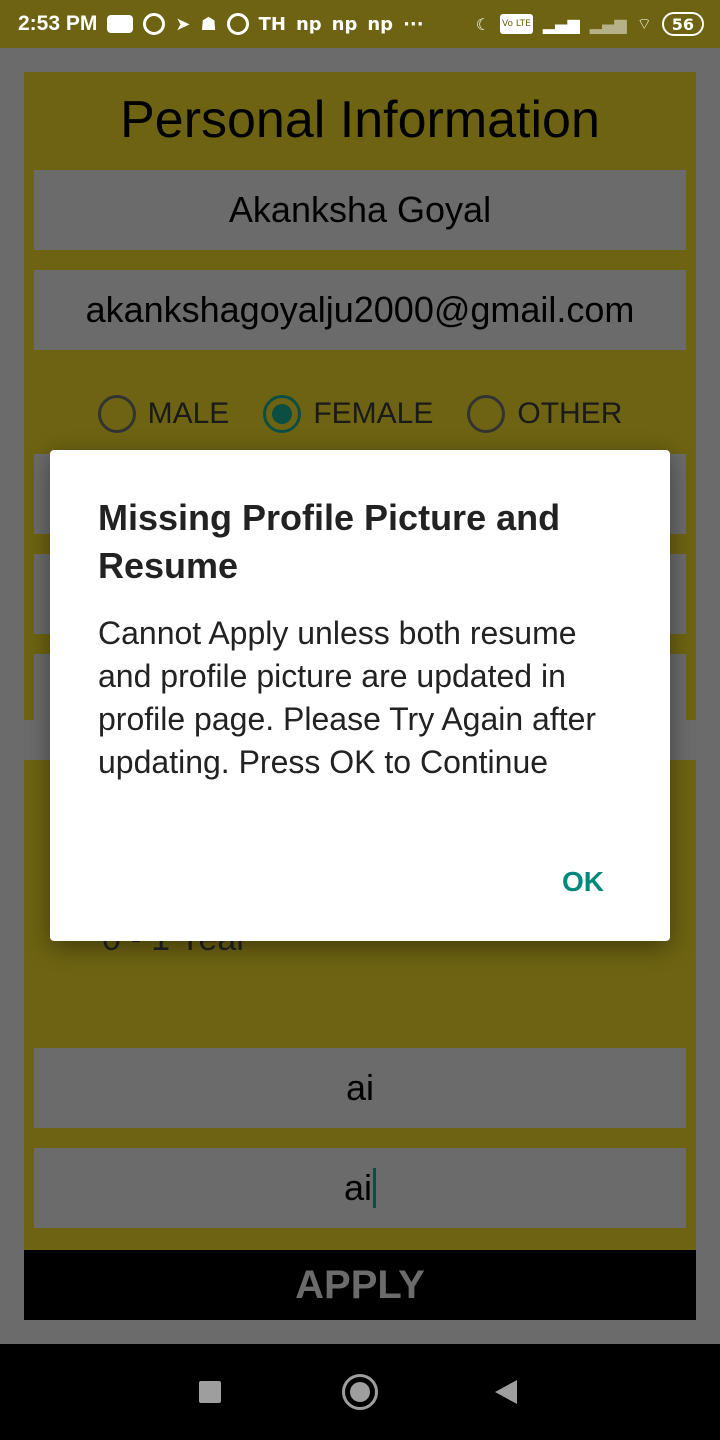  What do you see at coordinates (375, 1188) in the screenshot?
I see `text-cursor` at bounding box center [375, 1188].